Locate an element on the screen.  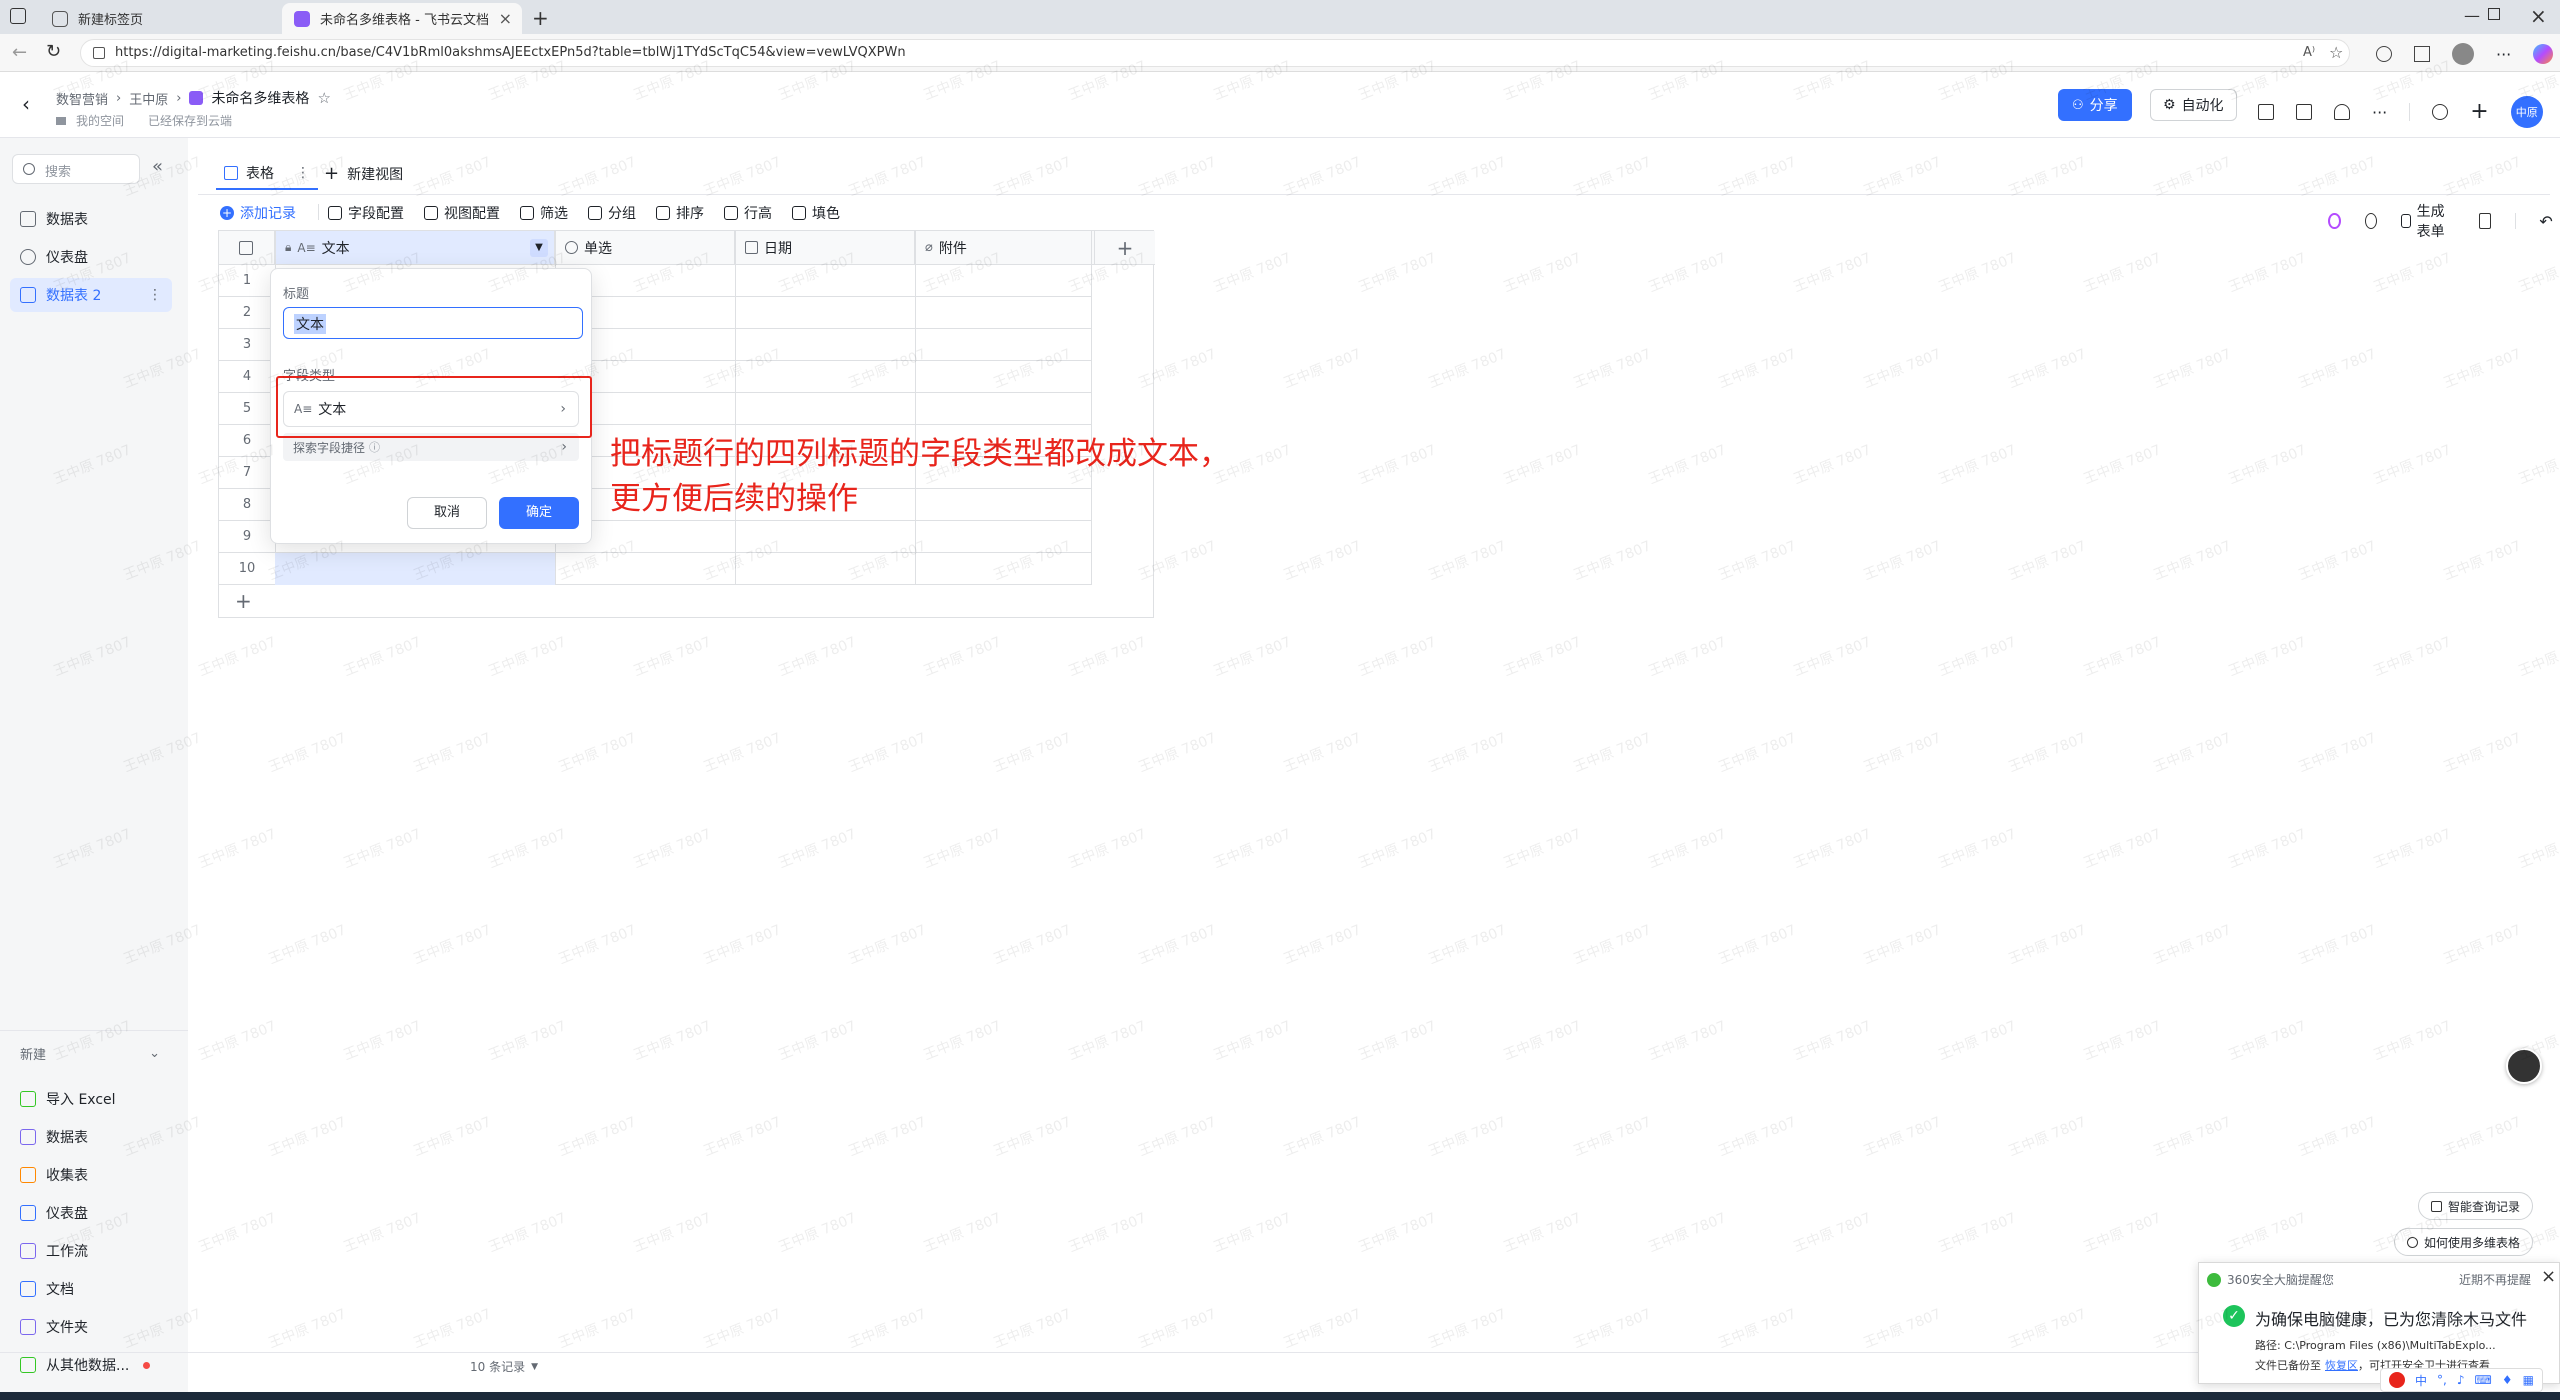
search-placeholder: 搜索 is located at coordinates (58, 172).